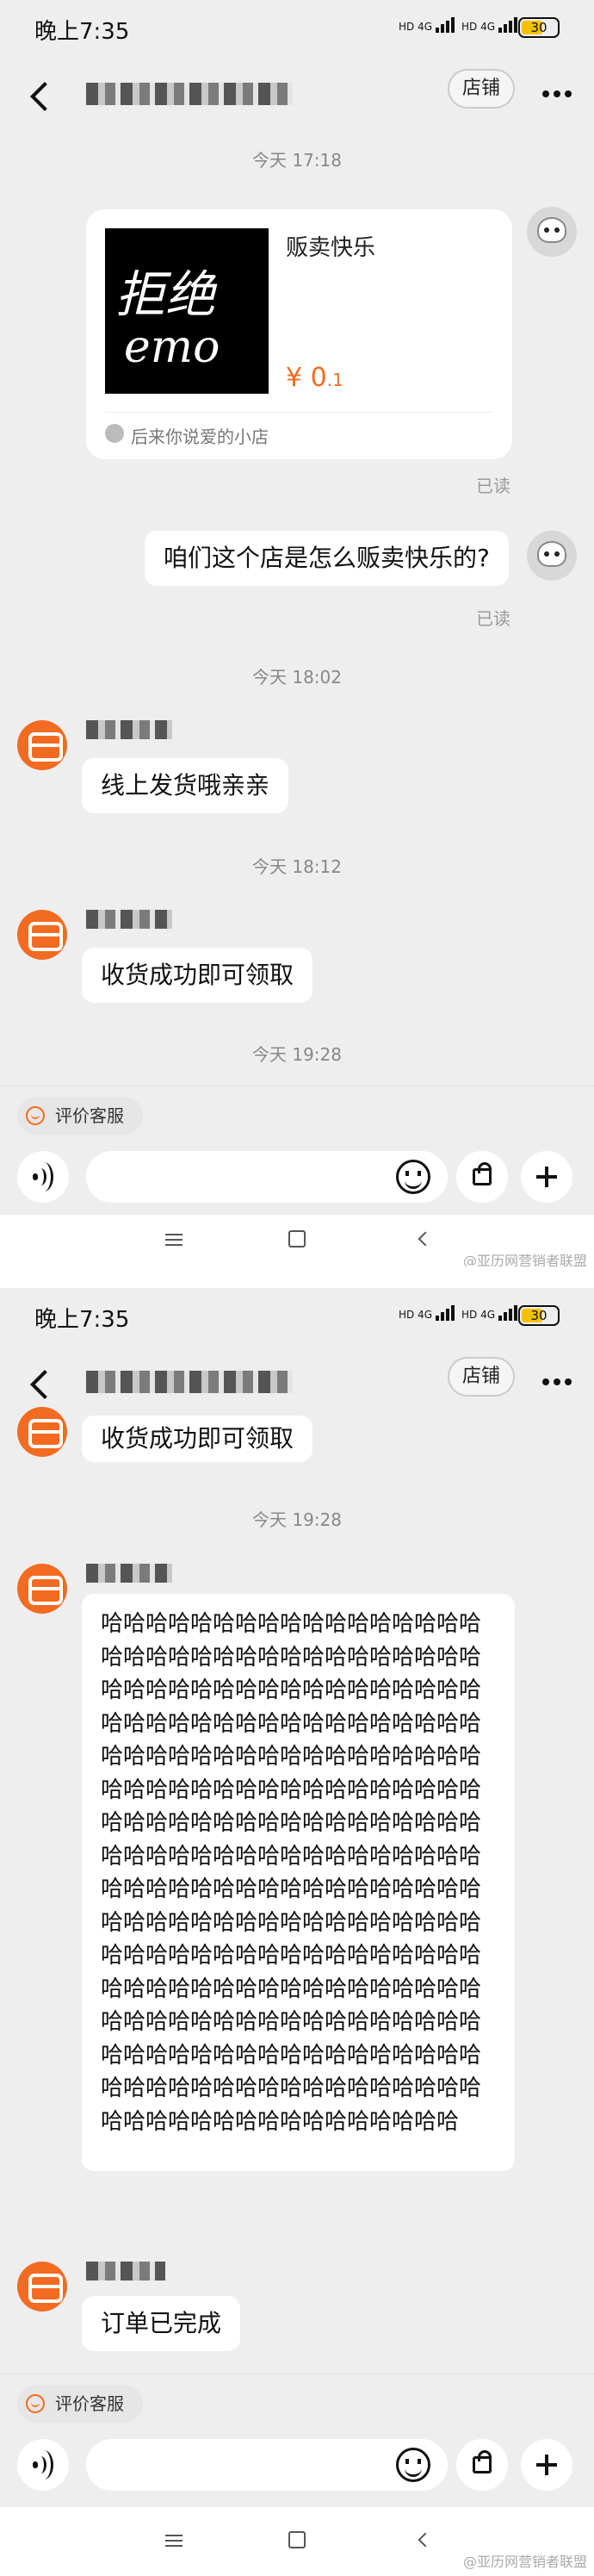 This screenshot has width=594, height=2576. Describe the element at coordinates (327, 559) in the screenshot. I see `my-message: 咱们这个店是怎么贩卖快乐的?` at that location.